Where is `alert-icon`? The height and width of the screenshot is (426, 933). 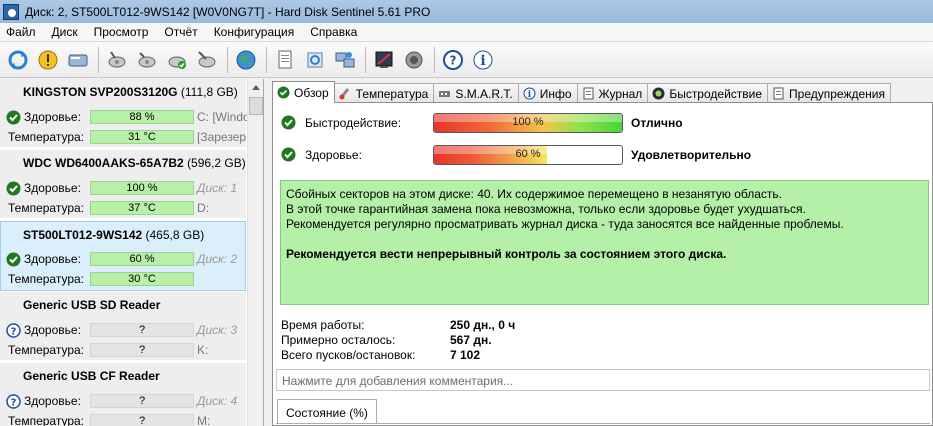 alert-icon is located at coordinates (48, 60).